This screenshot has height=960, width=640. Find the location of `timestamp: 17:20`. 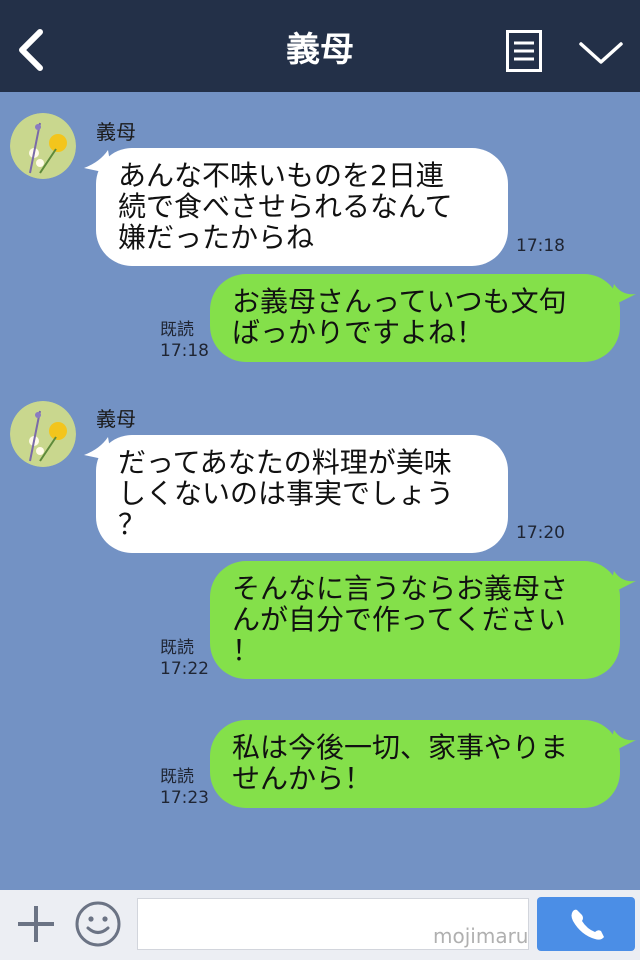

timestamp: 17:20 is located at coordinates (540, 533).